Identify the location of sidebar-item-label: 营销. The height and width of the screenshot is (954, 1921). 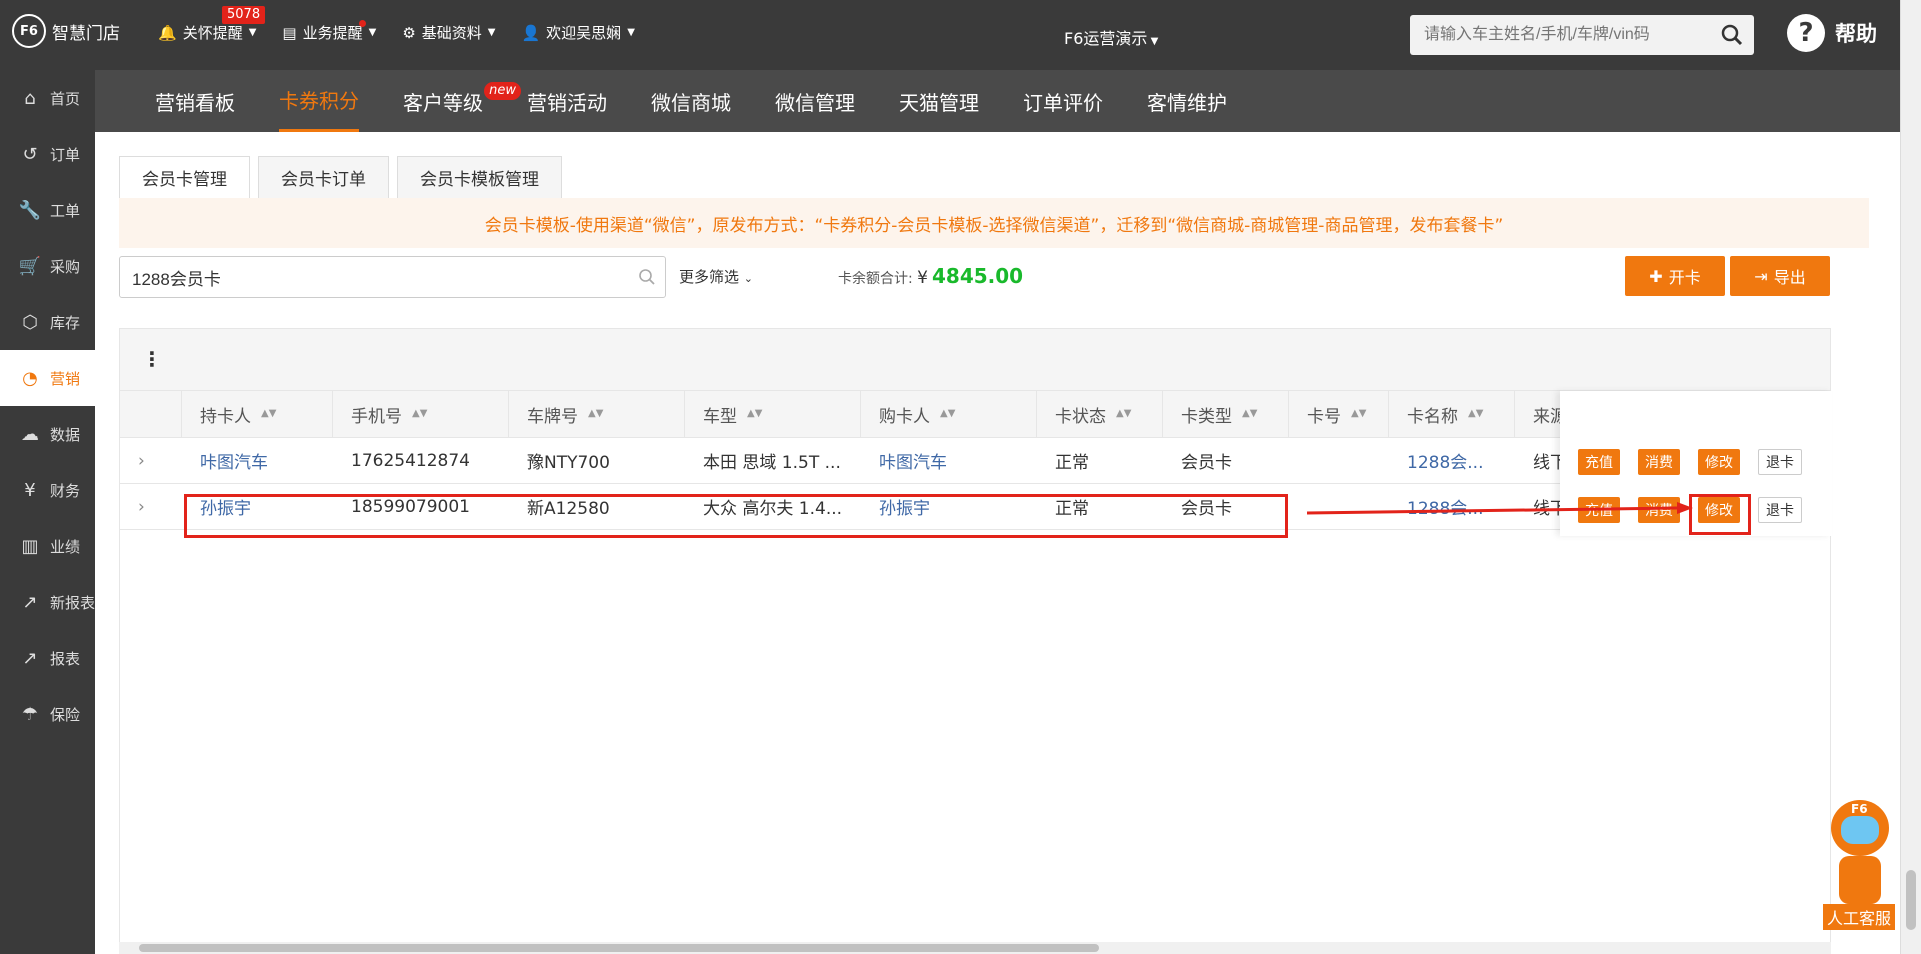
(65, 378).